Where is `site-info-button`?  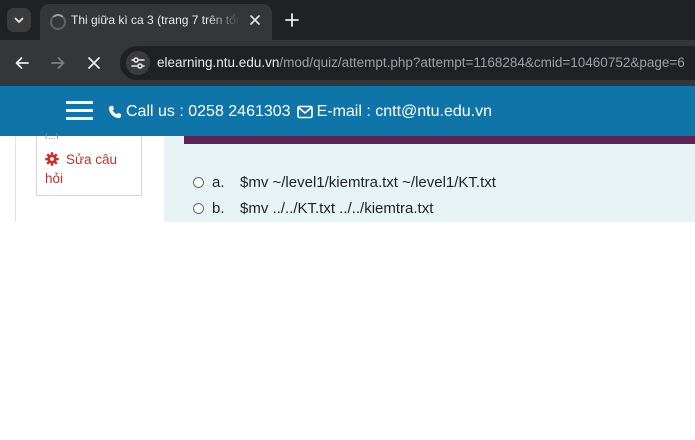
site-info-button is located at coordinates (138, 63).